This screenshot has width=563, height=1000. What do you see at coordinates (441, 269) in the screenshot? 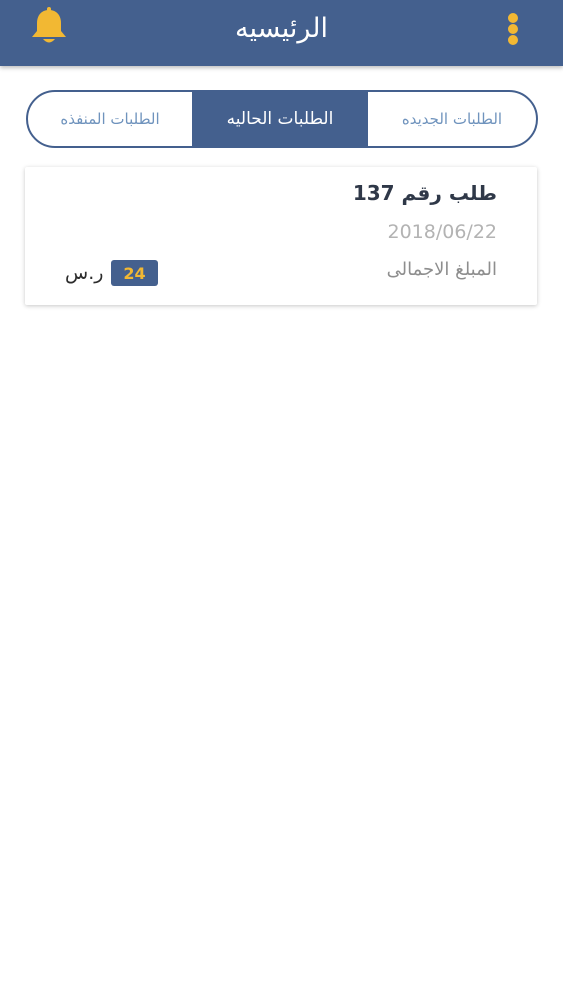
I see `total-amount-label: المبلغ الاجمالى` at bounding box center [441, 269].